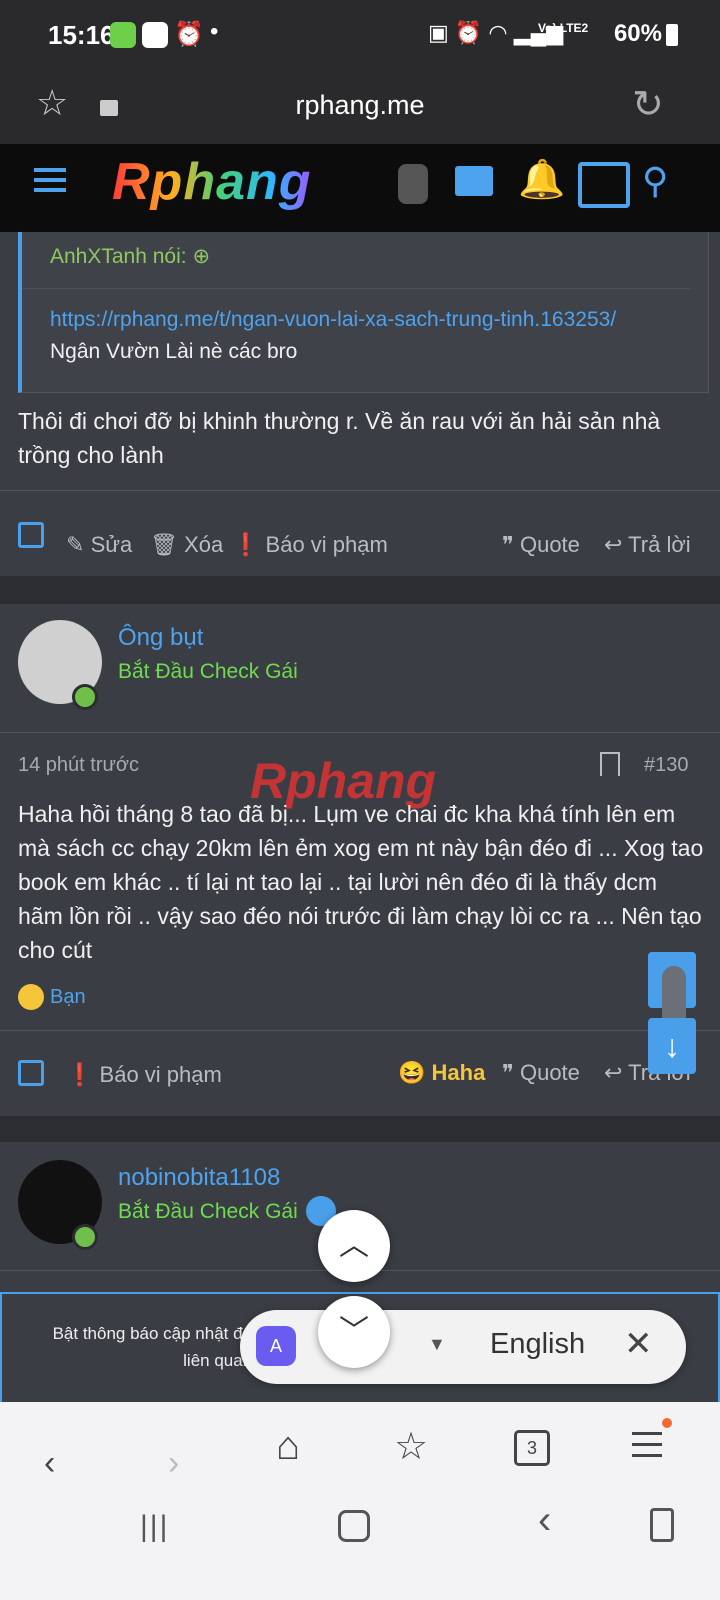 The image size is (720, 1600). What do you see at coordinates (354, 1332) in the screenshot?
I see `scroll-bottom-button: ﹀` at bounding box center [354, 1332].